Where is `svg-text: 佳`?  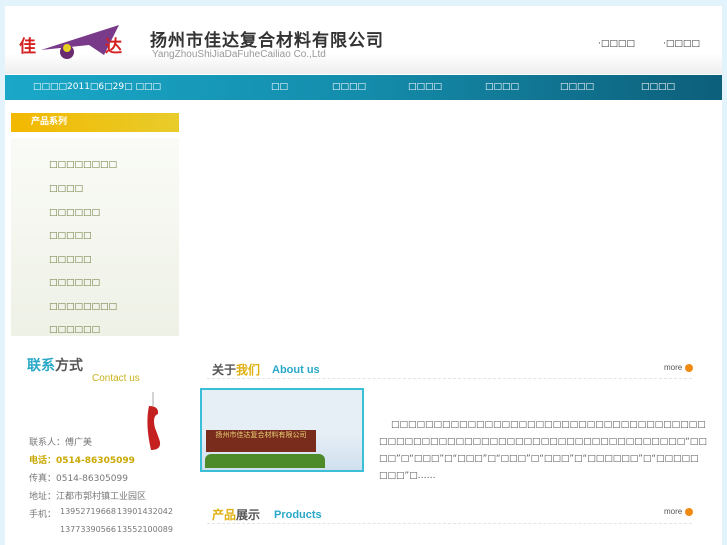 svg-text: 佳 is located at coordinates (27, 46).